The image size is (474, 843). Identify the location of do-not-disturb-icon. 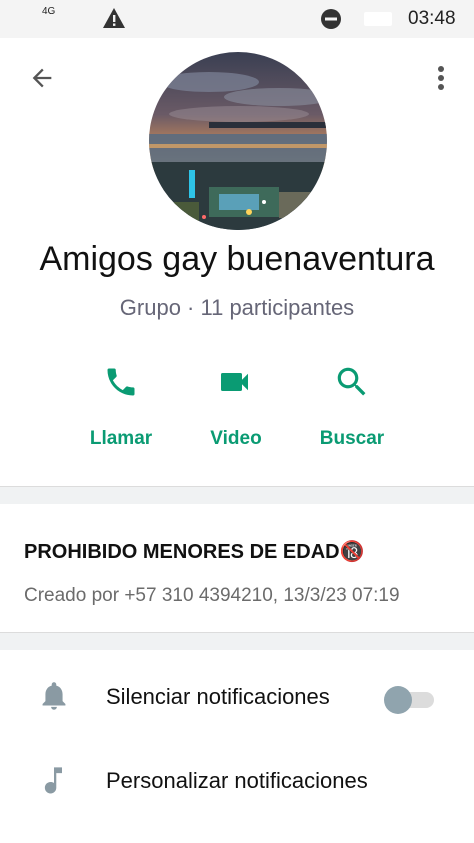
(331, 21).